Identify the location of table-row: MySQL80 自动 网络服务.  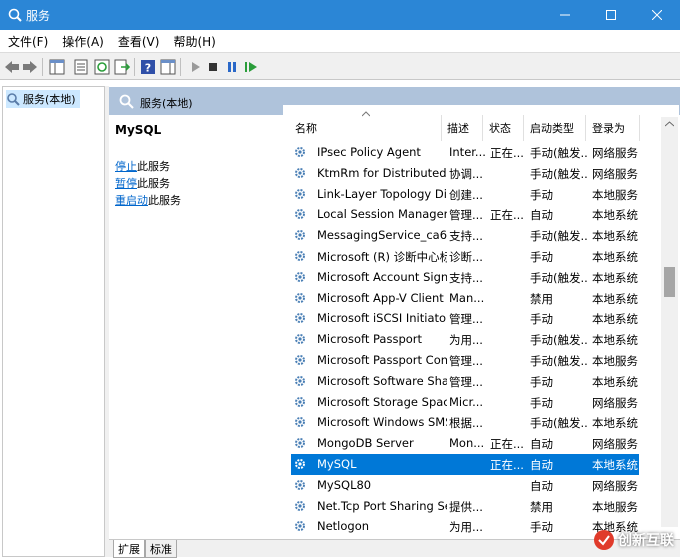
(465, 485).